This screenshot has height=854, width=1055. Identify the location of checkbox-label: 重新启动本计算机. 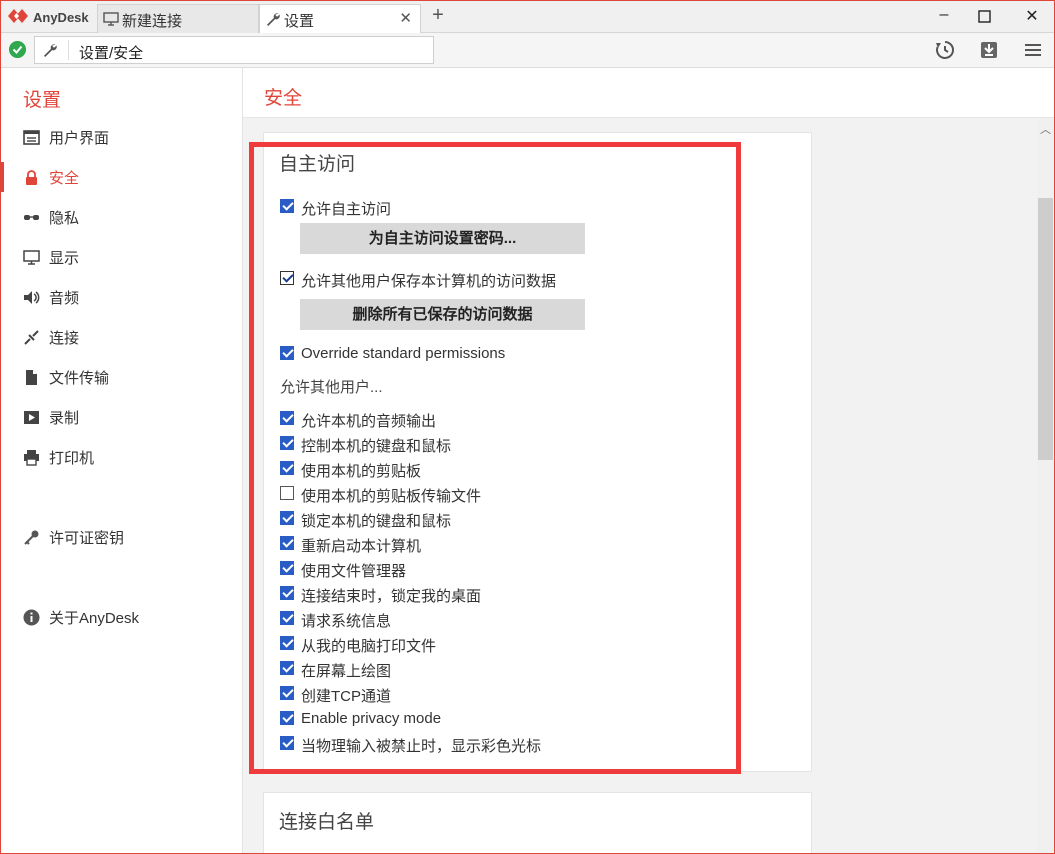
(361, 546).